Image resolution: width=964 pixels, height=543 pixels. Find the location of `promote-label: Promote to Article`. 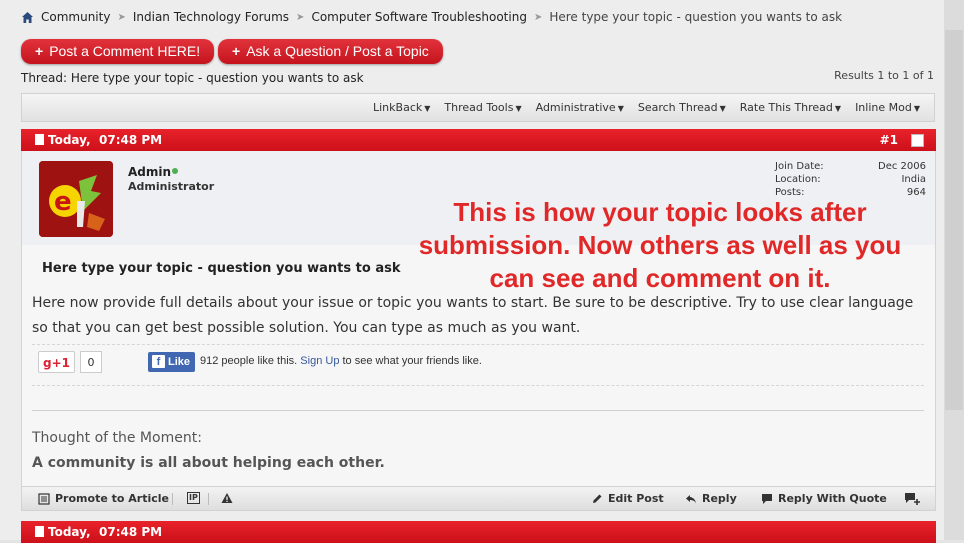

promote-label: Promote to Article is located at coordinates (112, 498).